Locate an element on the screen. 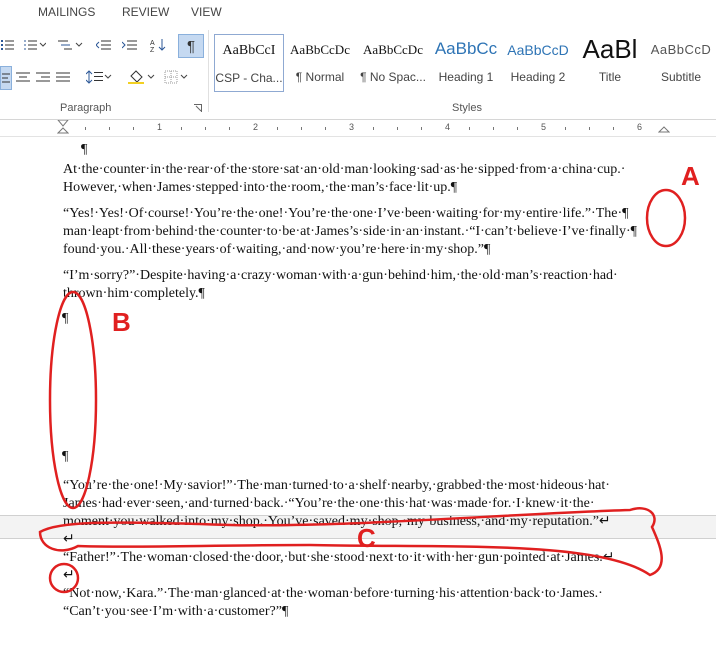  annotation-oval-b is located at coordinates (73, 400).